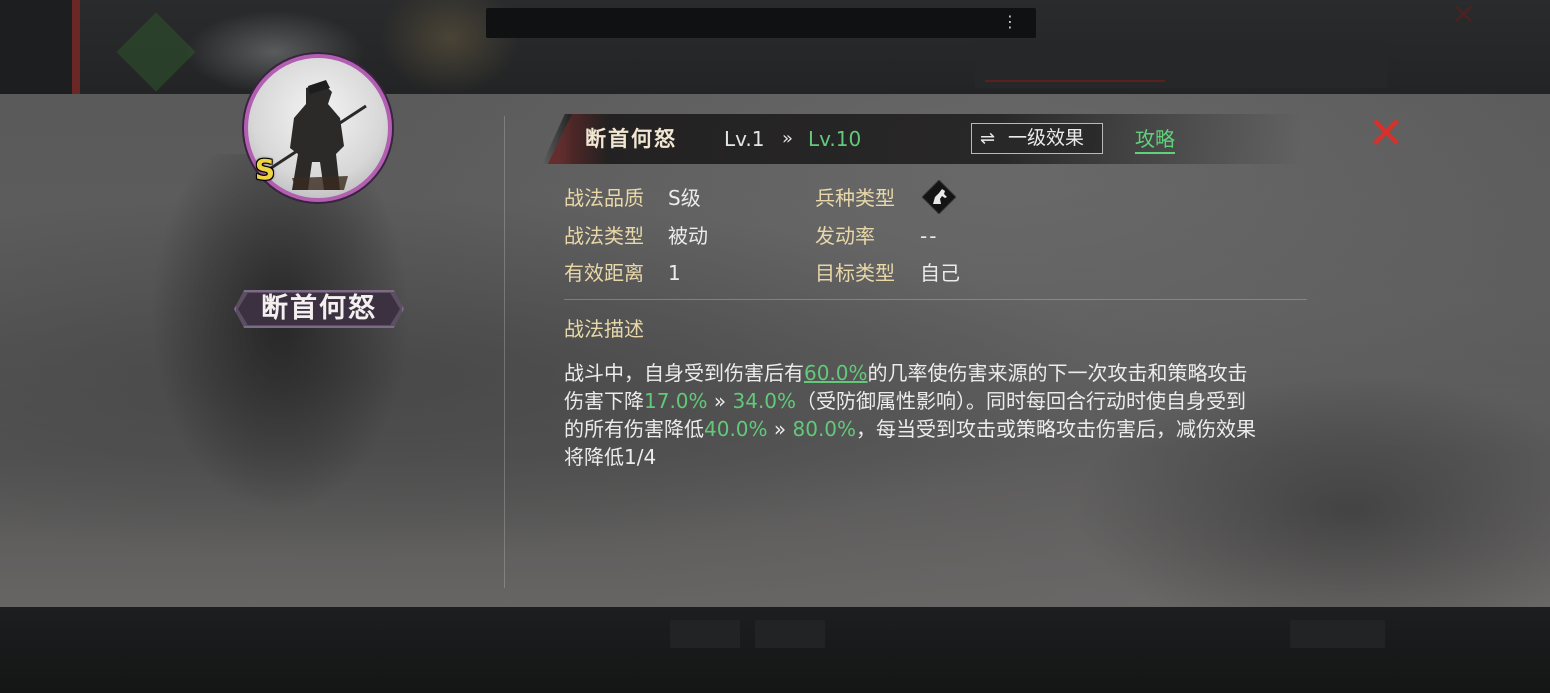  Describe the element at coordinates (1010, 22) in the screenshot. I see `more-menu-icon: ⋮` at that location.